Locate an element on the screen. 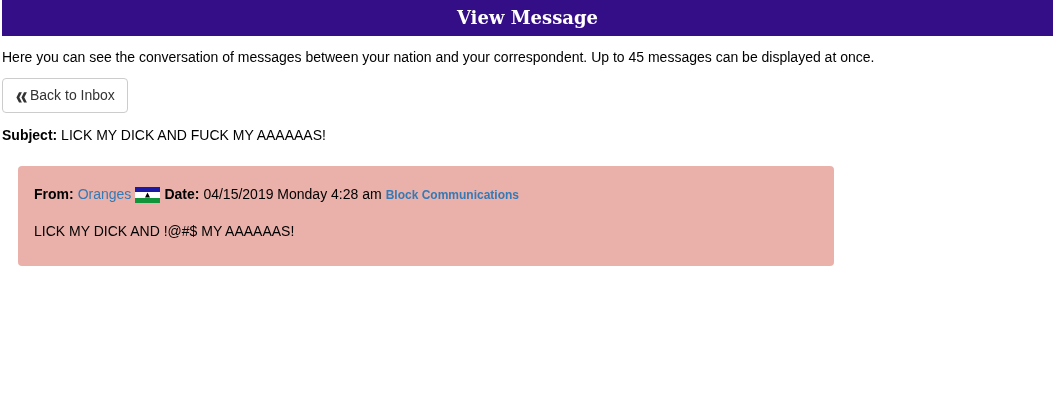 The image size is (1055, 401). page-title: View Message is located at coordinates (527, 18).